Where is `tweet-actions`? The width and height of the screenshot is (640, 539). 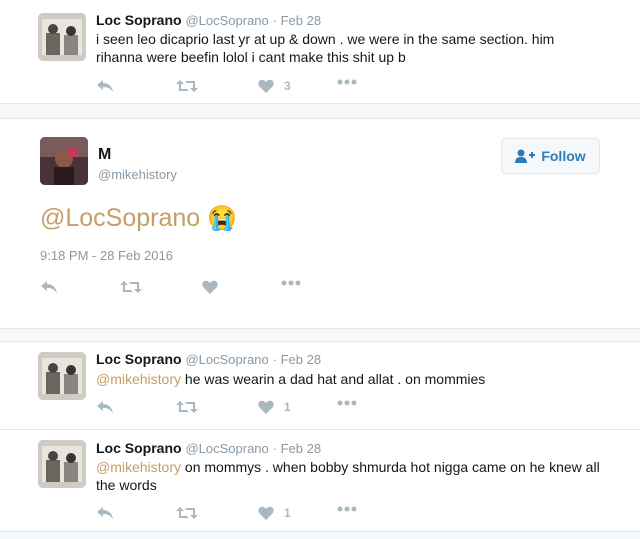 tweet-actions is located at coordinates (190, 288).